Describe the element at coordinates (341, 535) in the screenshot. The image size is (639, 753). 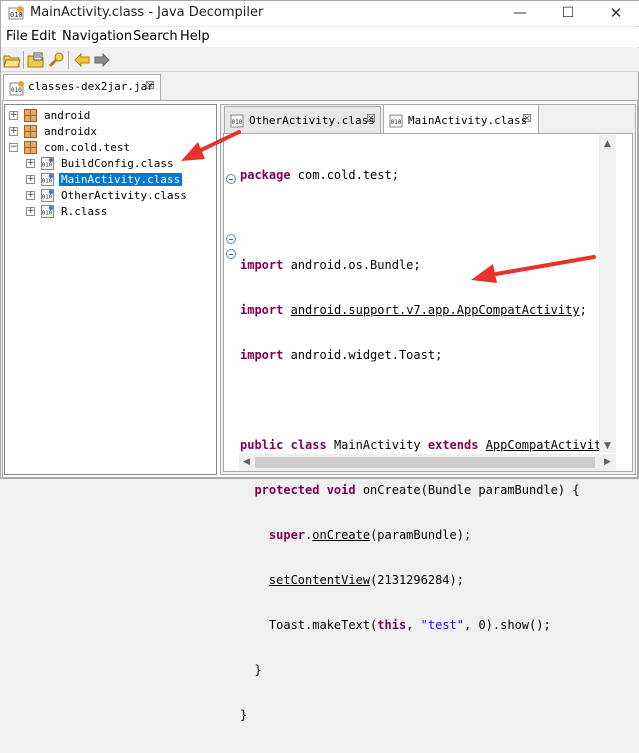
I see `code-link: onCreate` at that location.